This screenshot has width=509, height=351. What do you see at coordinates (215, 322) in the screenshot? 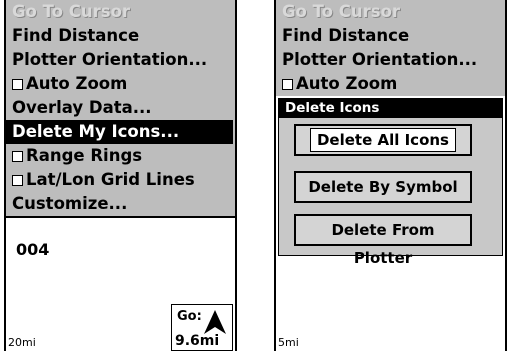
I see `north-arrow-icon` at bounding box center [215, 322].